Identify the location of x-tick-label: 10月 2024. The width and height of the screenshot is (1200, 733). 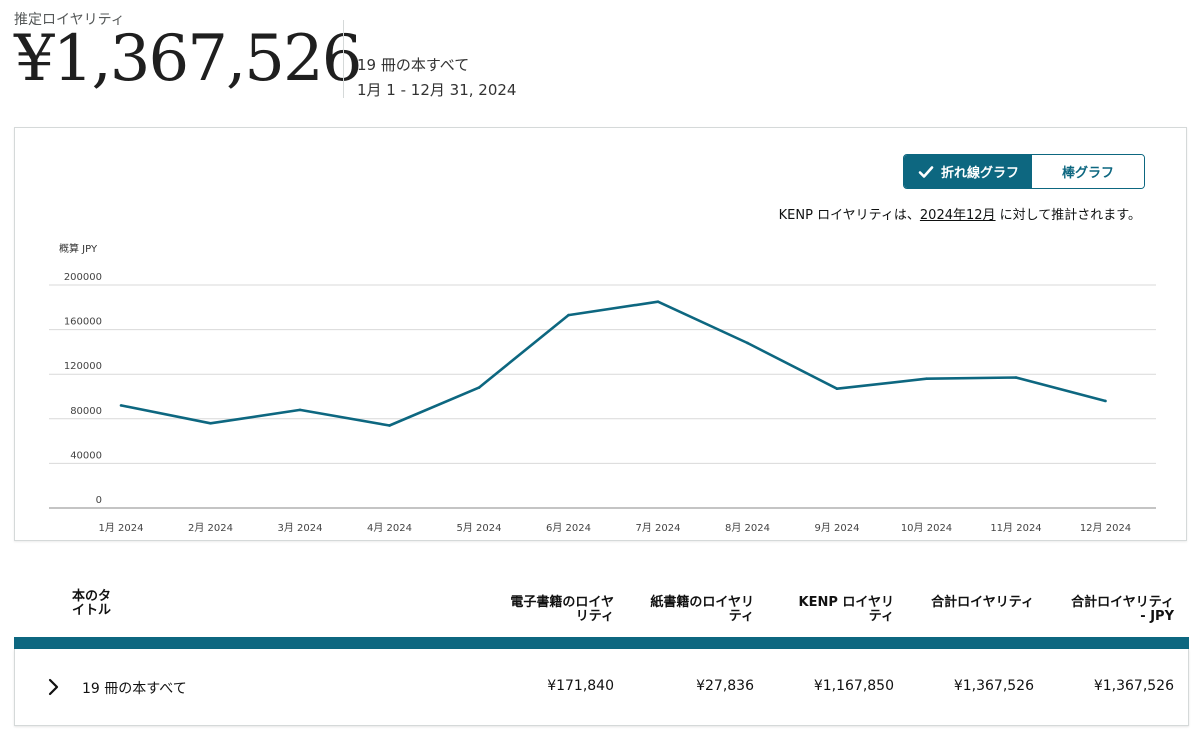
(926, 528).